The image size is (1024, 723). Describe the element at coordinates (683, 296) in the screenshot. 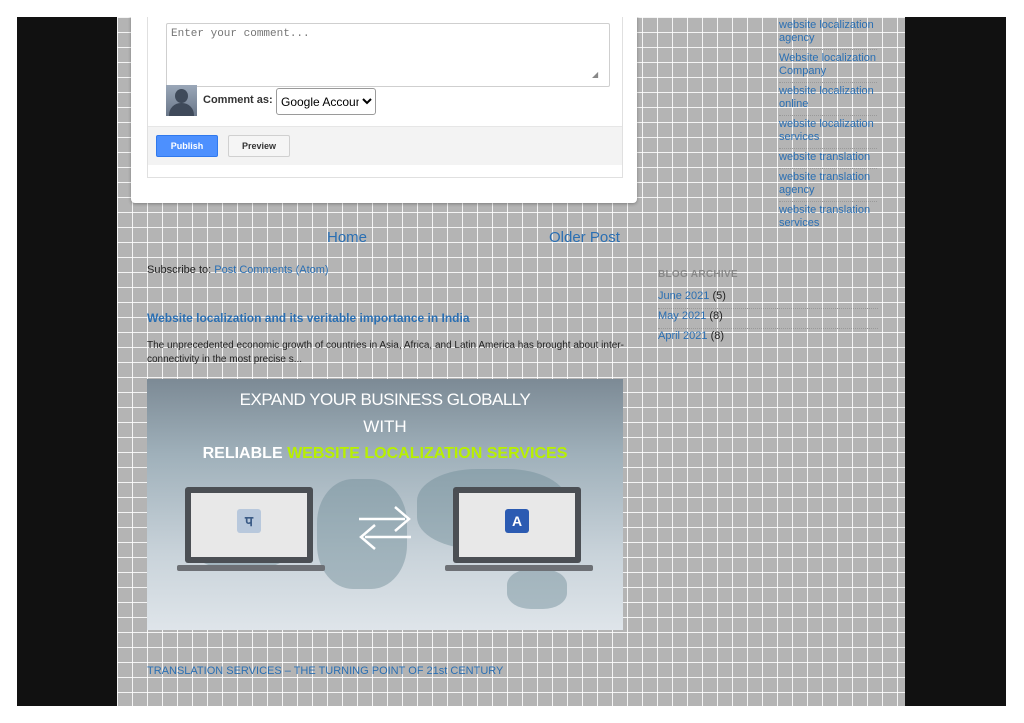

I see `archive-month-link: June 2021` at that location.